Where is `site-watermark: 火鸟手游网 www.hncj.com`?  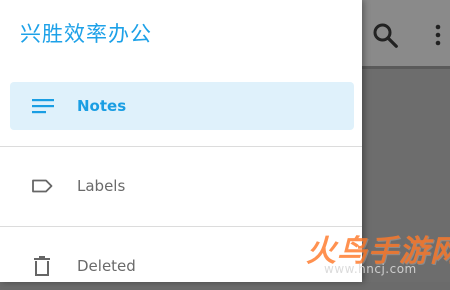 site-watermark: 火鸟手游网 www.hncj.com is located at coordinates (375, 253).